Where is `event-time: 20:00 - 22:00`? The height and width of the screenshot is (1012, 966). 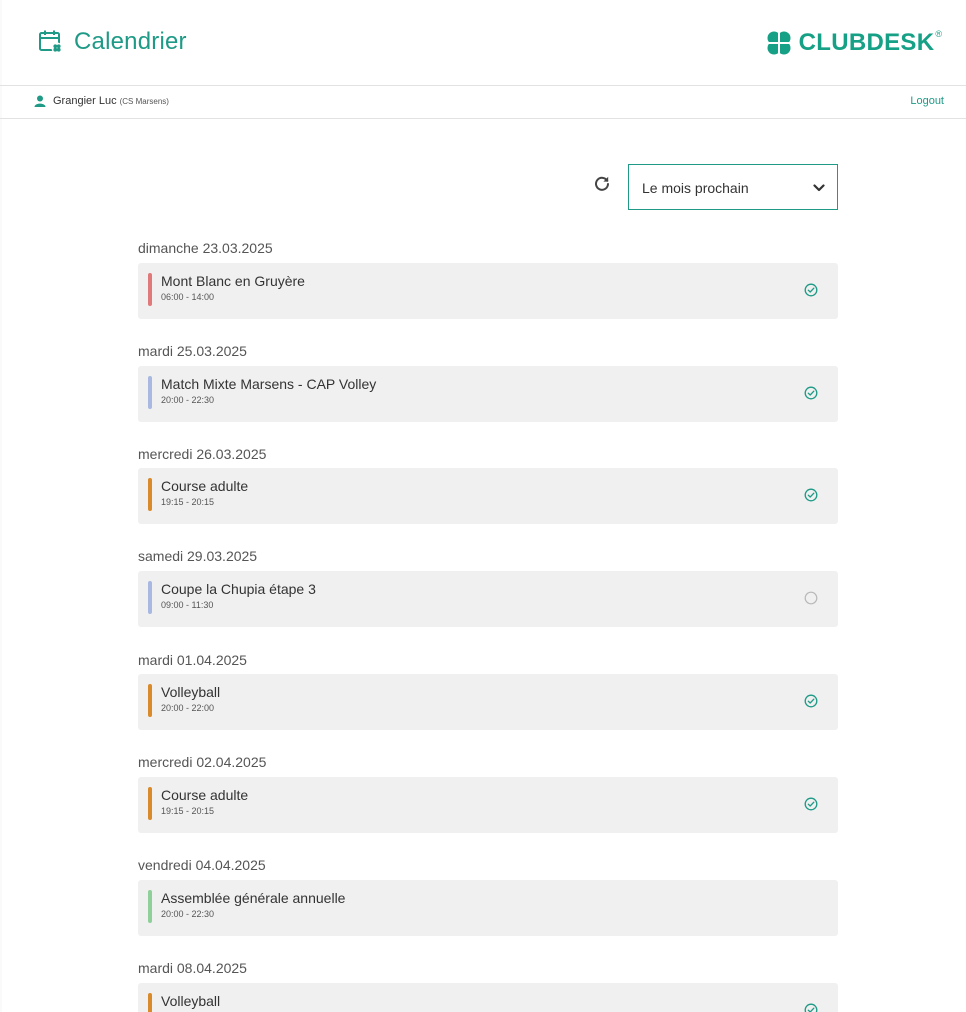
event-time: 20:00 - 22:00 is located at coordinates (188, 708).